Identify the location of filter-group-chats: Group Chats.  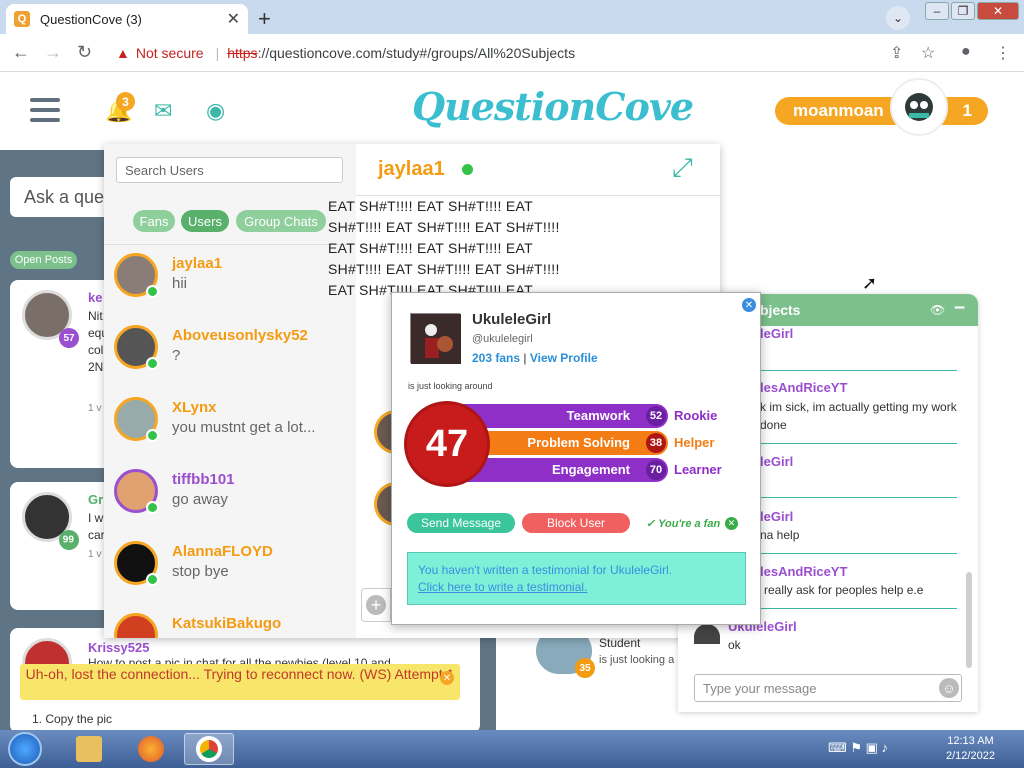
(281, 221).